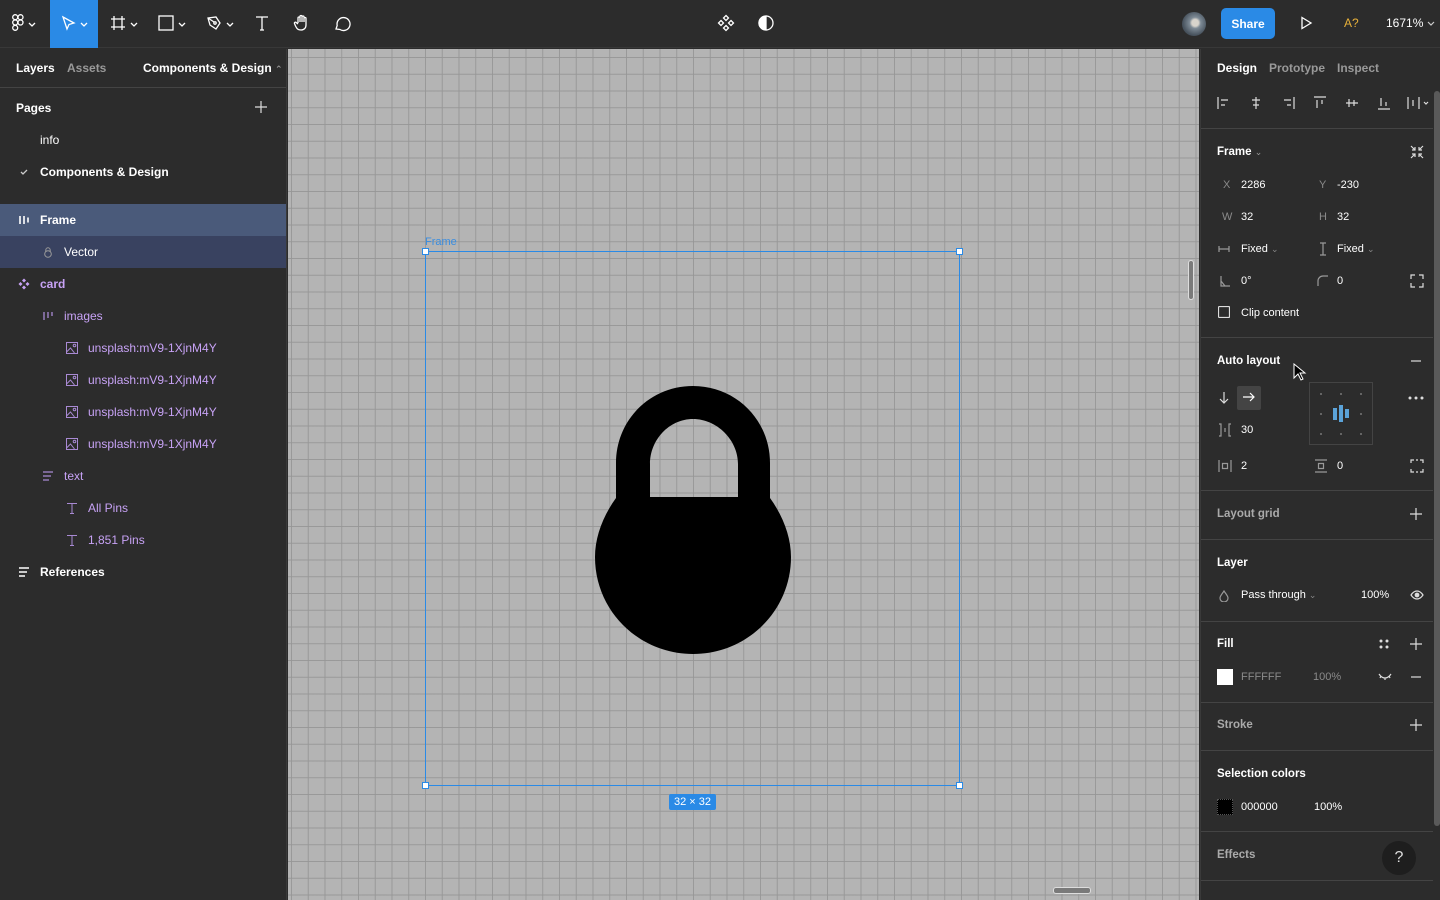 Image resolution: width=1440 pixels, height=900 pixels. Describe the element at coordinates (1247, 217) in the screenshot. I see `width-input: 32` at that location.